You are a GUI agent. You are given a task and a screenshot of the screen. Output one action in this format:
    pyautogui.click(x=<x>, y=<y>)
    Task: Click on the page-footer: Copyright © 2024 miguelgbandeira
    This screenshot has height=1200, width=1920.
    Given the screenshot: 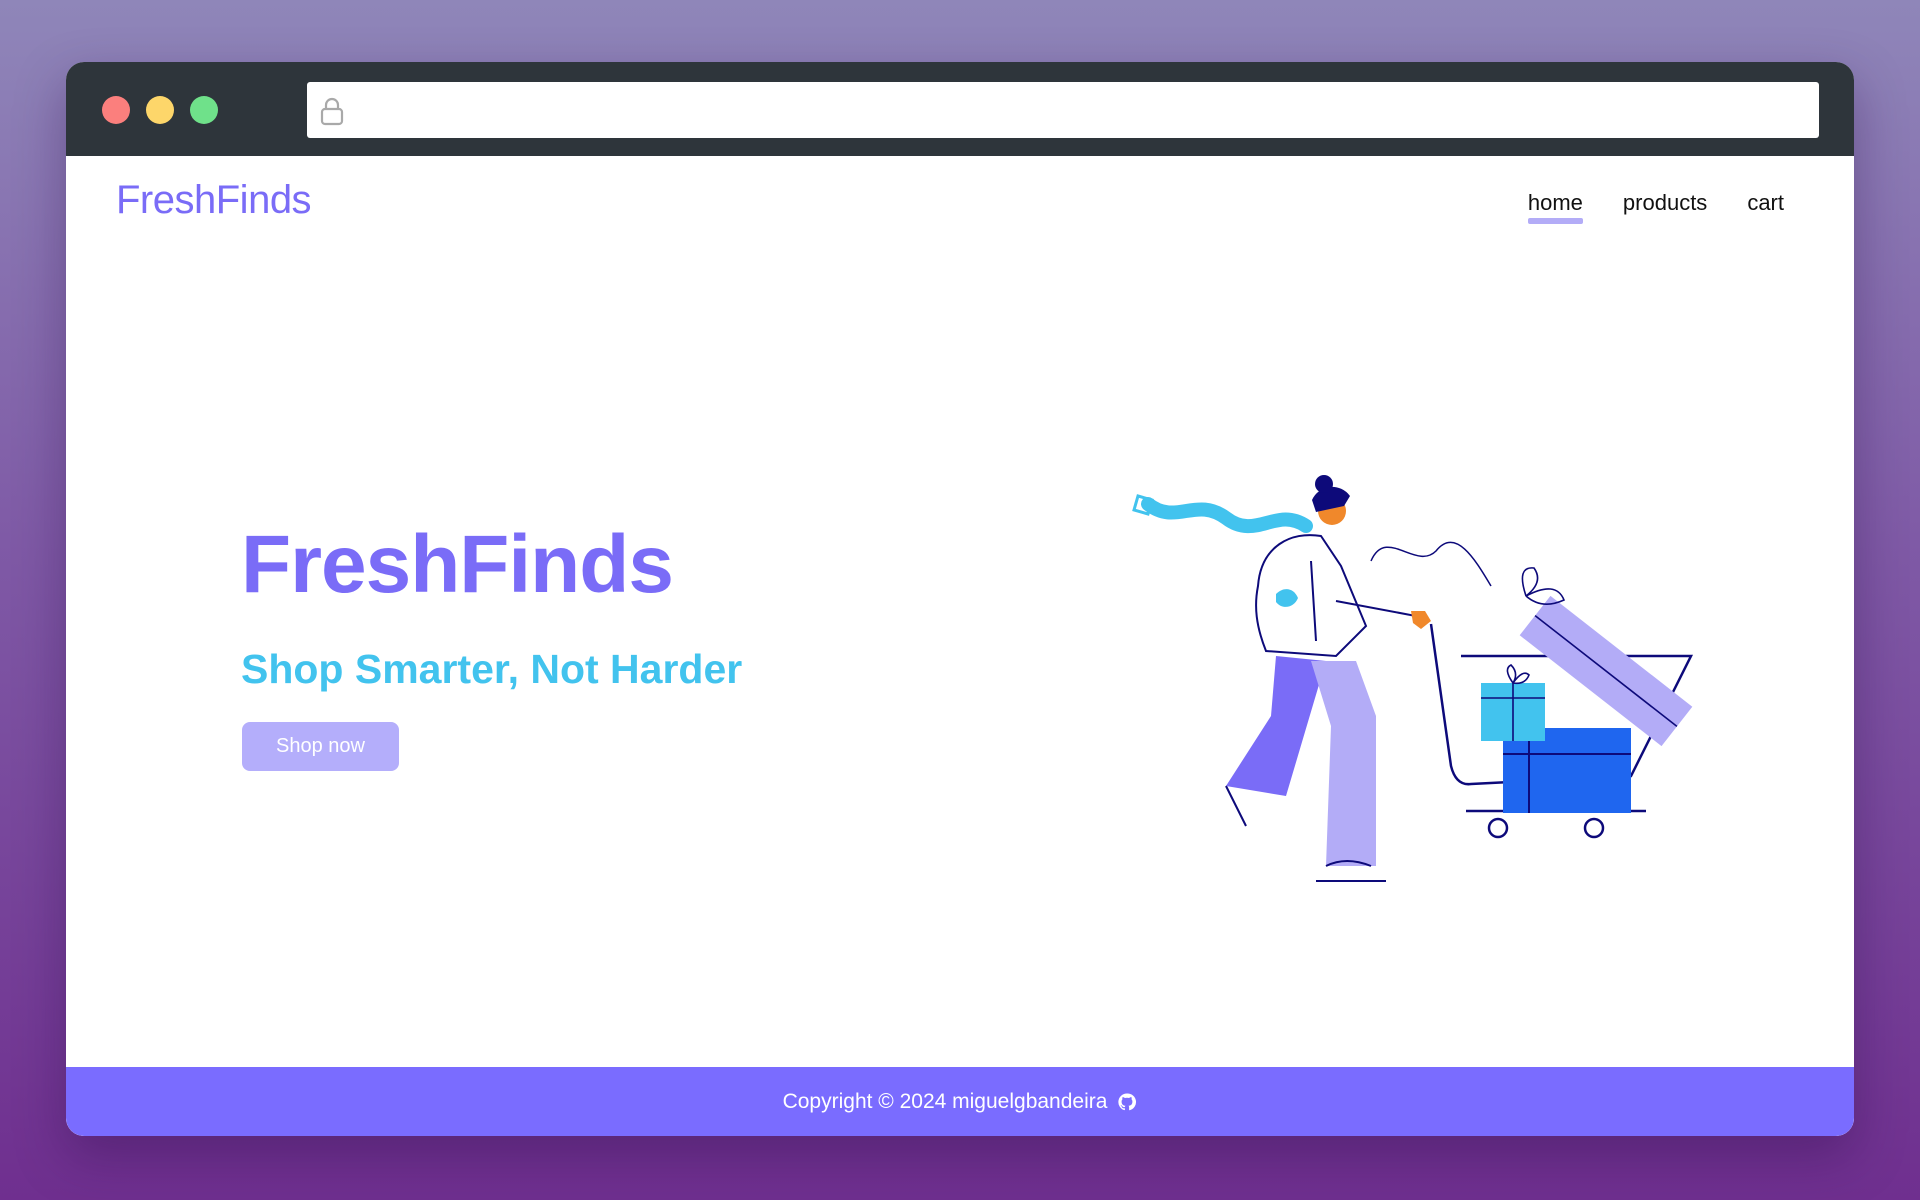 What is the action you would take?
    pyautogui.click(x=960, y=1101)
    